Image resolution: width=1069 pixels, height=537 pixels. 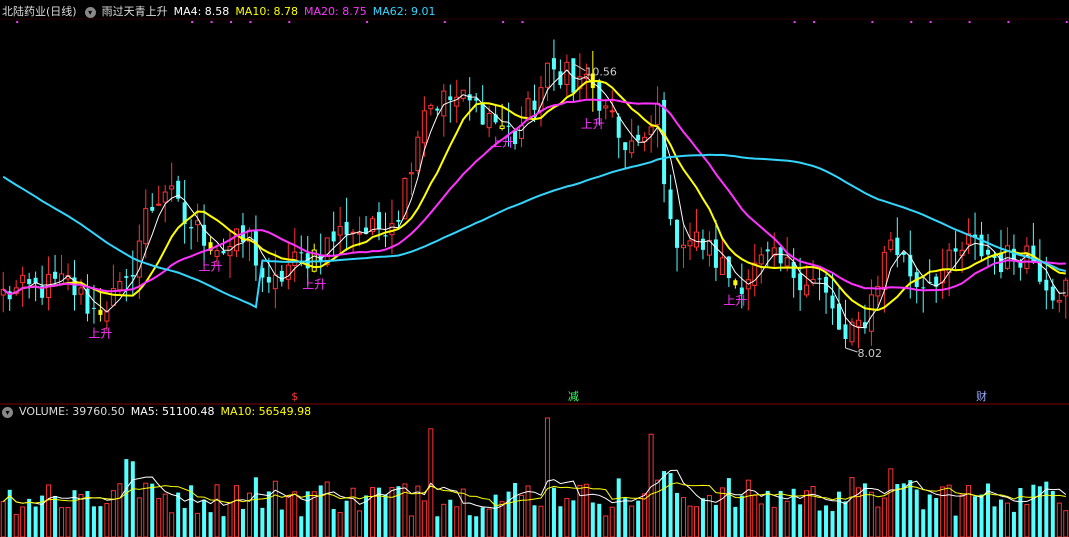 What do you see at coordinates (39, 11) in the screenshot?
I see `stock-name: 北陆药业(日线)` at bounding box center [39, 11].